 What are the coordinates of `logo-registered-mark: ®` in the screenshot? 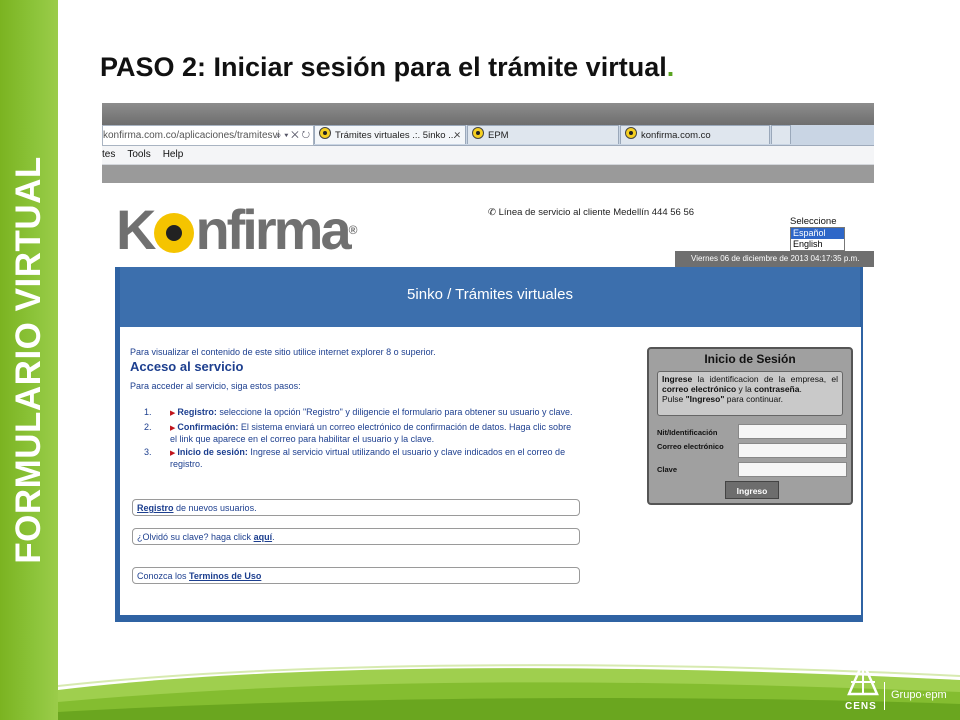 It's located at (353, 230).